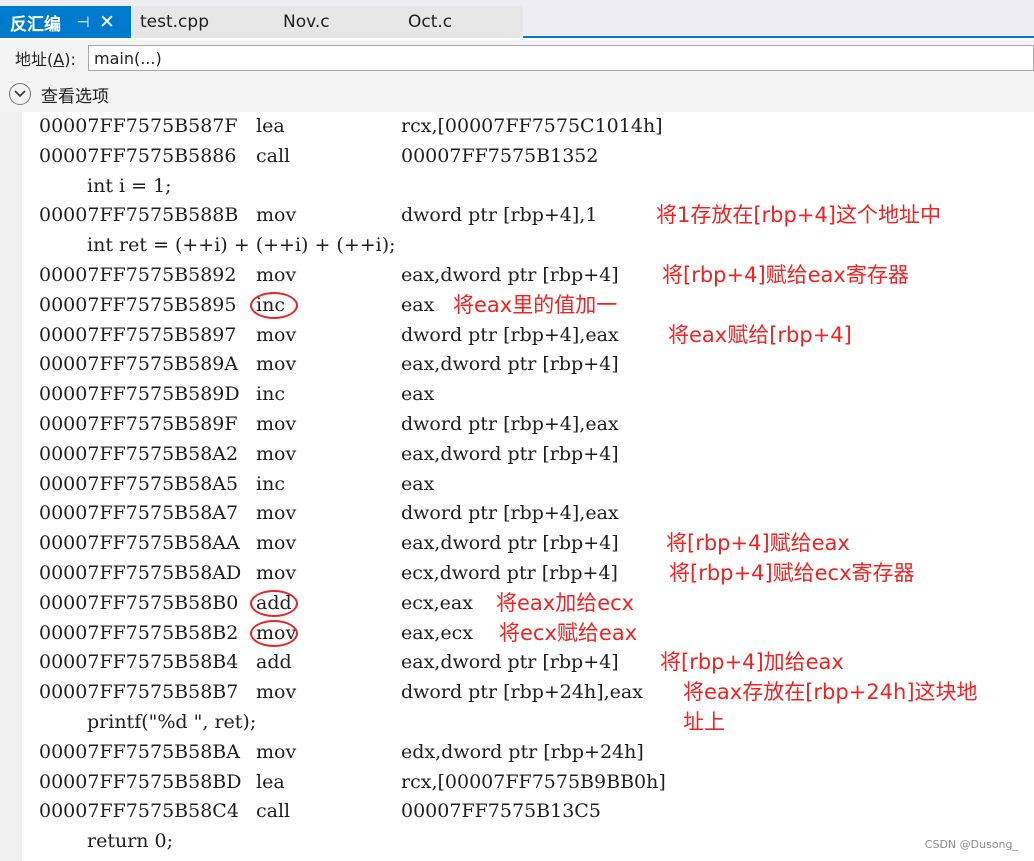 Image resolution: width=1034 pixels, height=861 pixels. Describe the element at coordinates (971, 844) in the screenshot. I see `watermark: CSDN @Dusong_` at that location.